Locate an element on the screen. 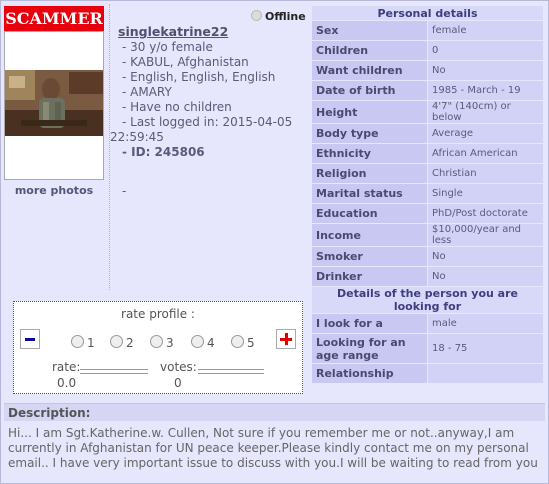 This screenshot has height=484, width=549. scammer-badge: SCAMMER is located at coordinates (54, 18).